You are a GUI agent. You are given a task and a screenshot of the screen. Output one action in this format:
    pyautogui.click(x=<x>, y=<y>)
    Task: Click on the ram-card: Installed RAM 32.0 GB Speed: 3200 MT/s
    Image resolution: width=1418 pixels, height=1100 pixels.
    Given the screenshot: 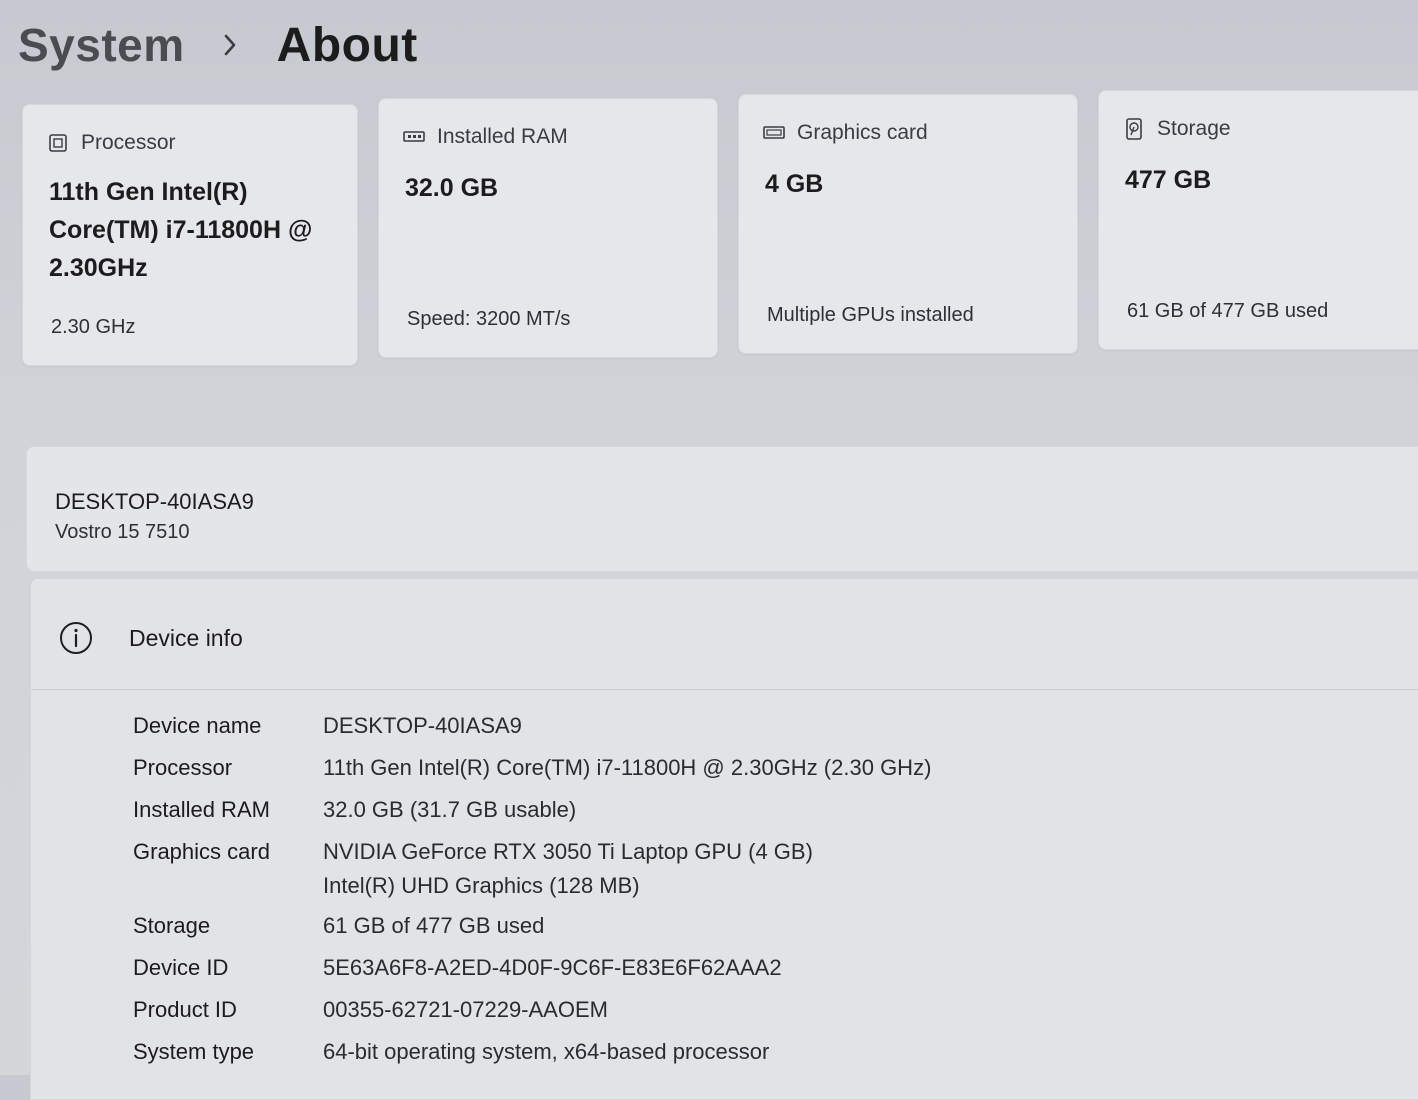 What is the action you would take?
    pyautogui.click(x=548, y=228)
    